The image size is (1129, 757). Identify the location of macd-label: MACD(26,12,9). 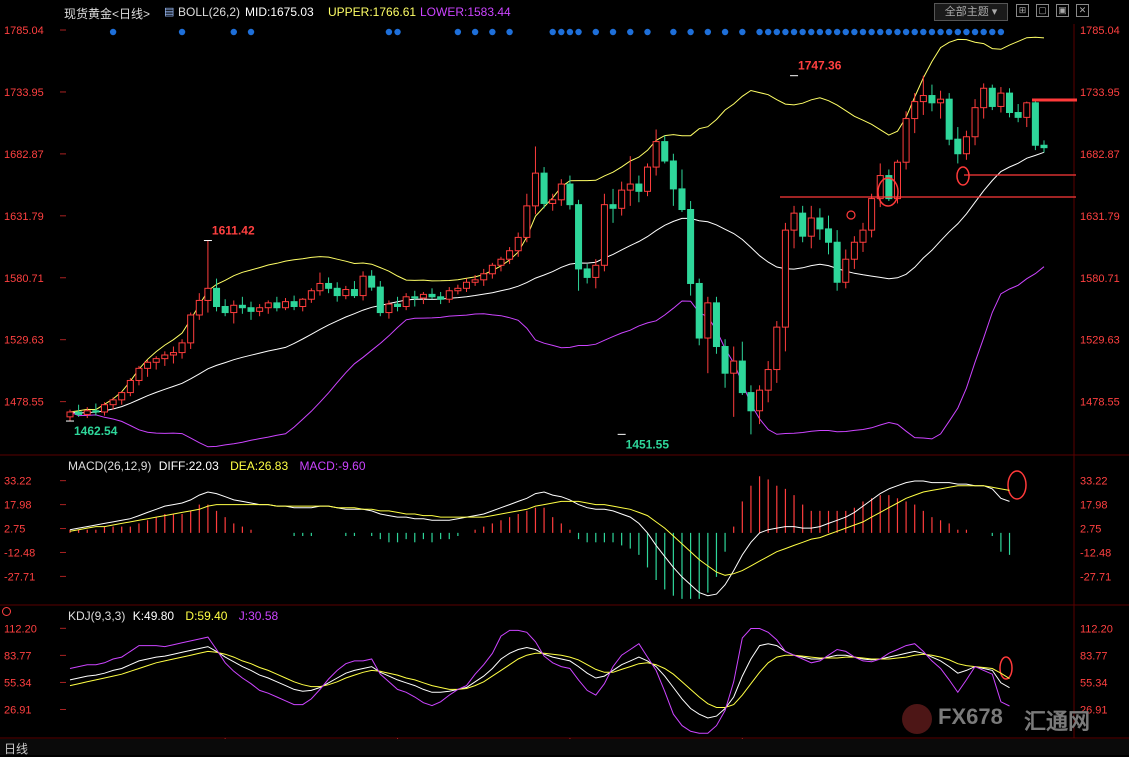
(109, 466).